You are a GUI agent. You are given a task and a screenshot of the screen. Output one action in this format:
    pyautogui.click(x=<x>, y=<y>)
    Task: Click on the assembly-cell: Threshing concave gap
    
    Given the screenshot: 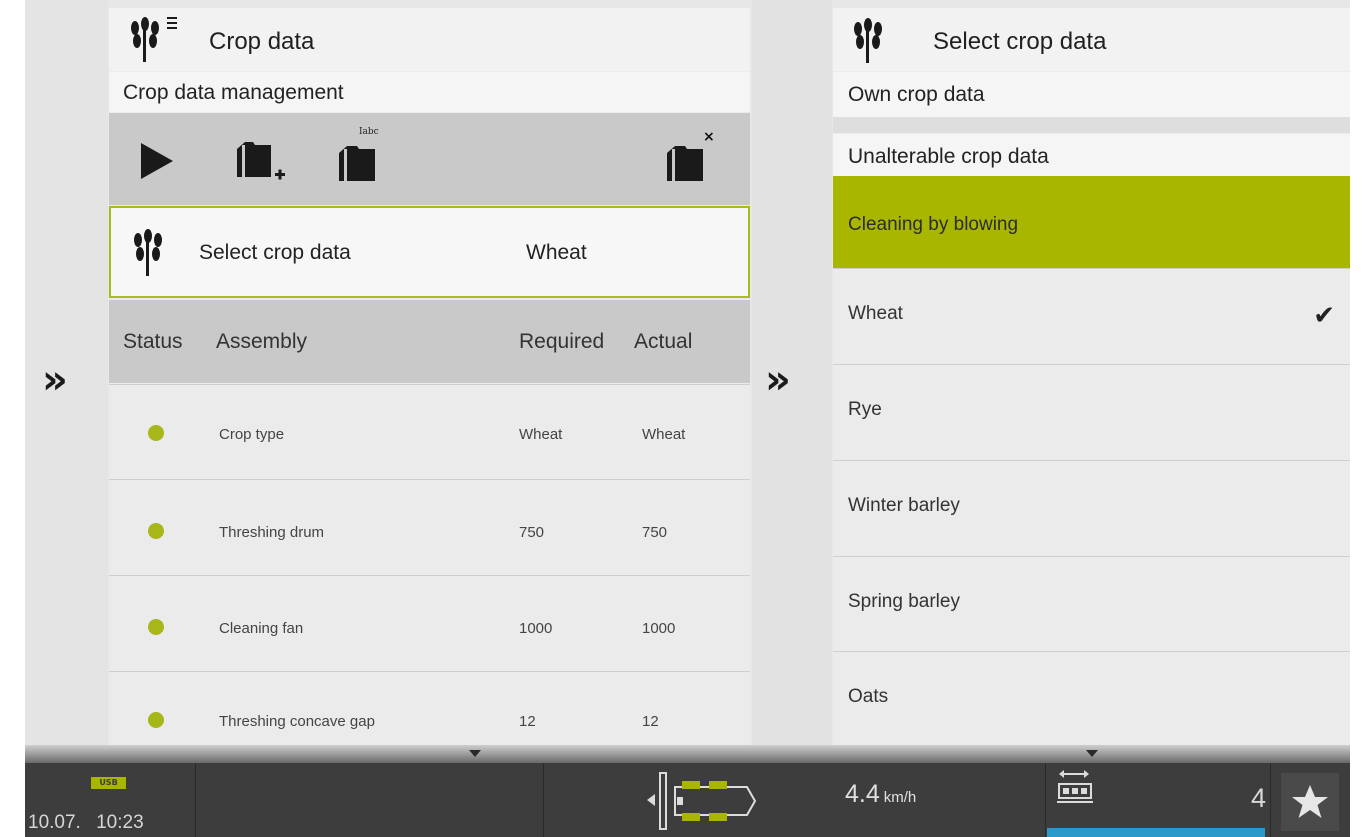 What is the action you would take?
    pyautogui.click(x=297, y=721)
    